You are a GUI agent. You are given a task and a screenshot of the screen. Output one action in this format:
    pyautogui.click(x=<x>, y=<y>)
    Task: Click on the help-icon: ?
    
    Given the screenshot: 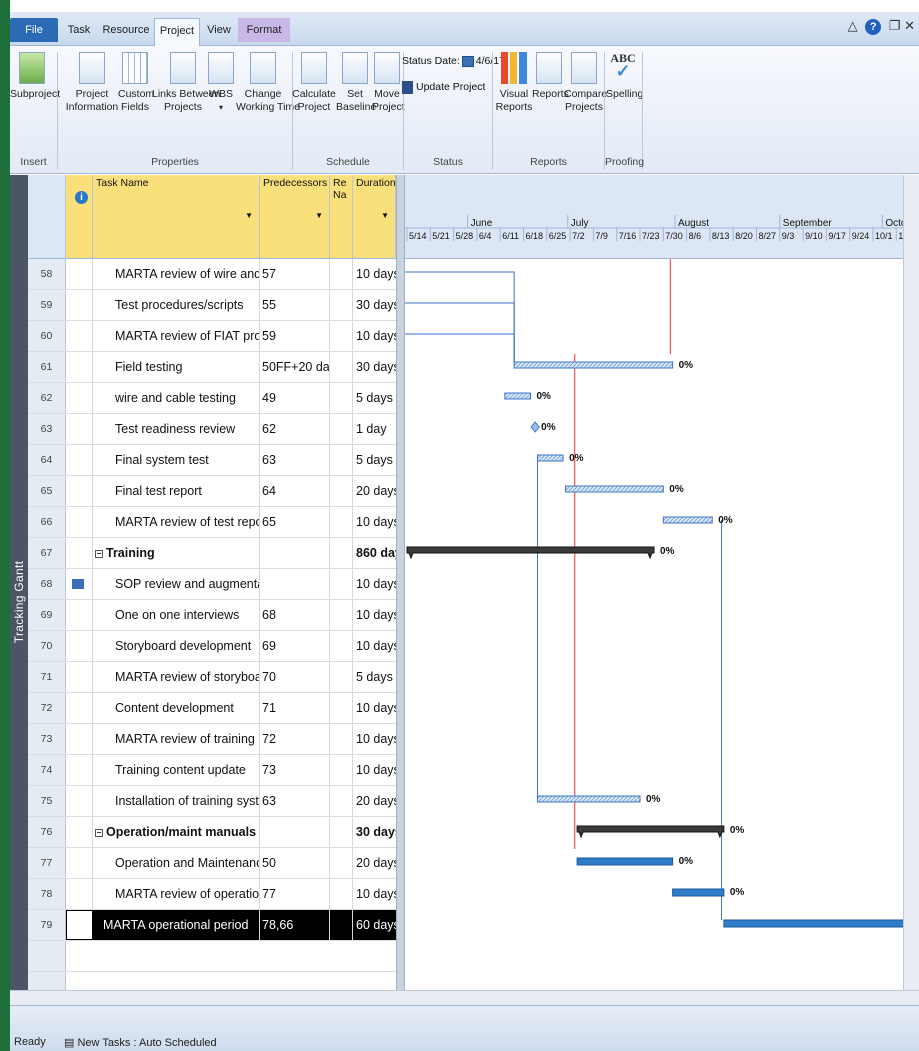 What is the action you would take?
    pyautogui.click(x=873, y=27)
    